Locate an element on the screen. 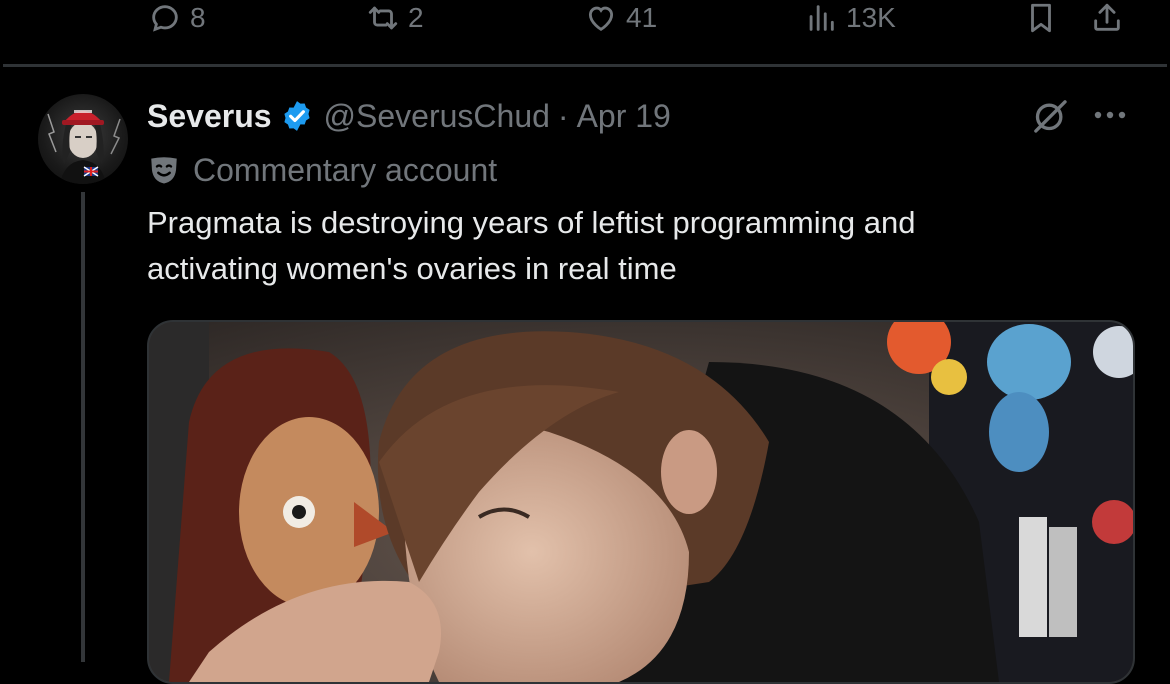 The image size is (1170, 684). repost-icon is located at coordinates (387, 18).